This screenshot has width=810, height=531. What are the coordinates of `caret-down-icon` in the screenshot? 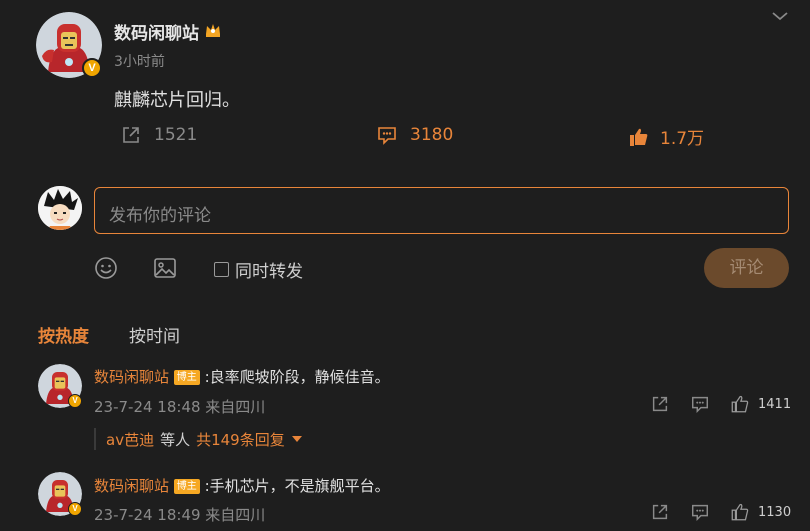 It's located at (296, 439).